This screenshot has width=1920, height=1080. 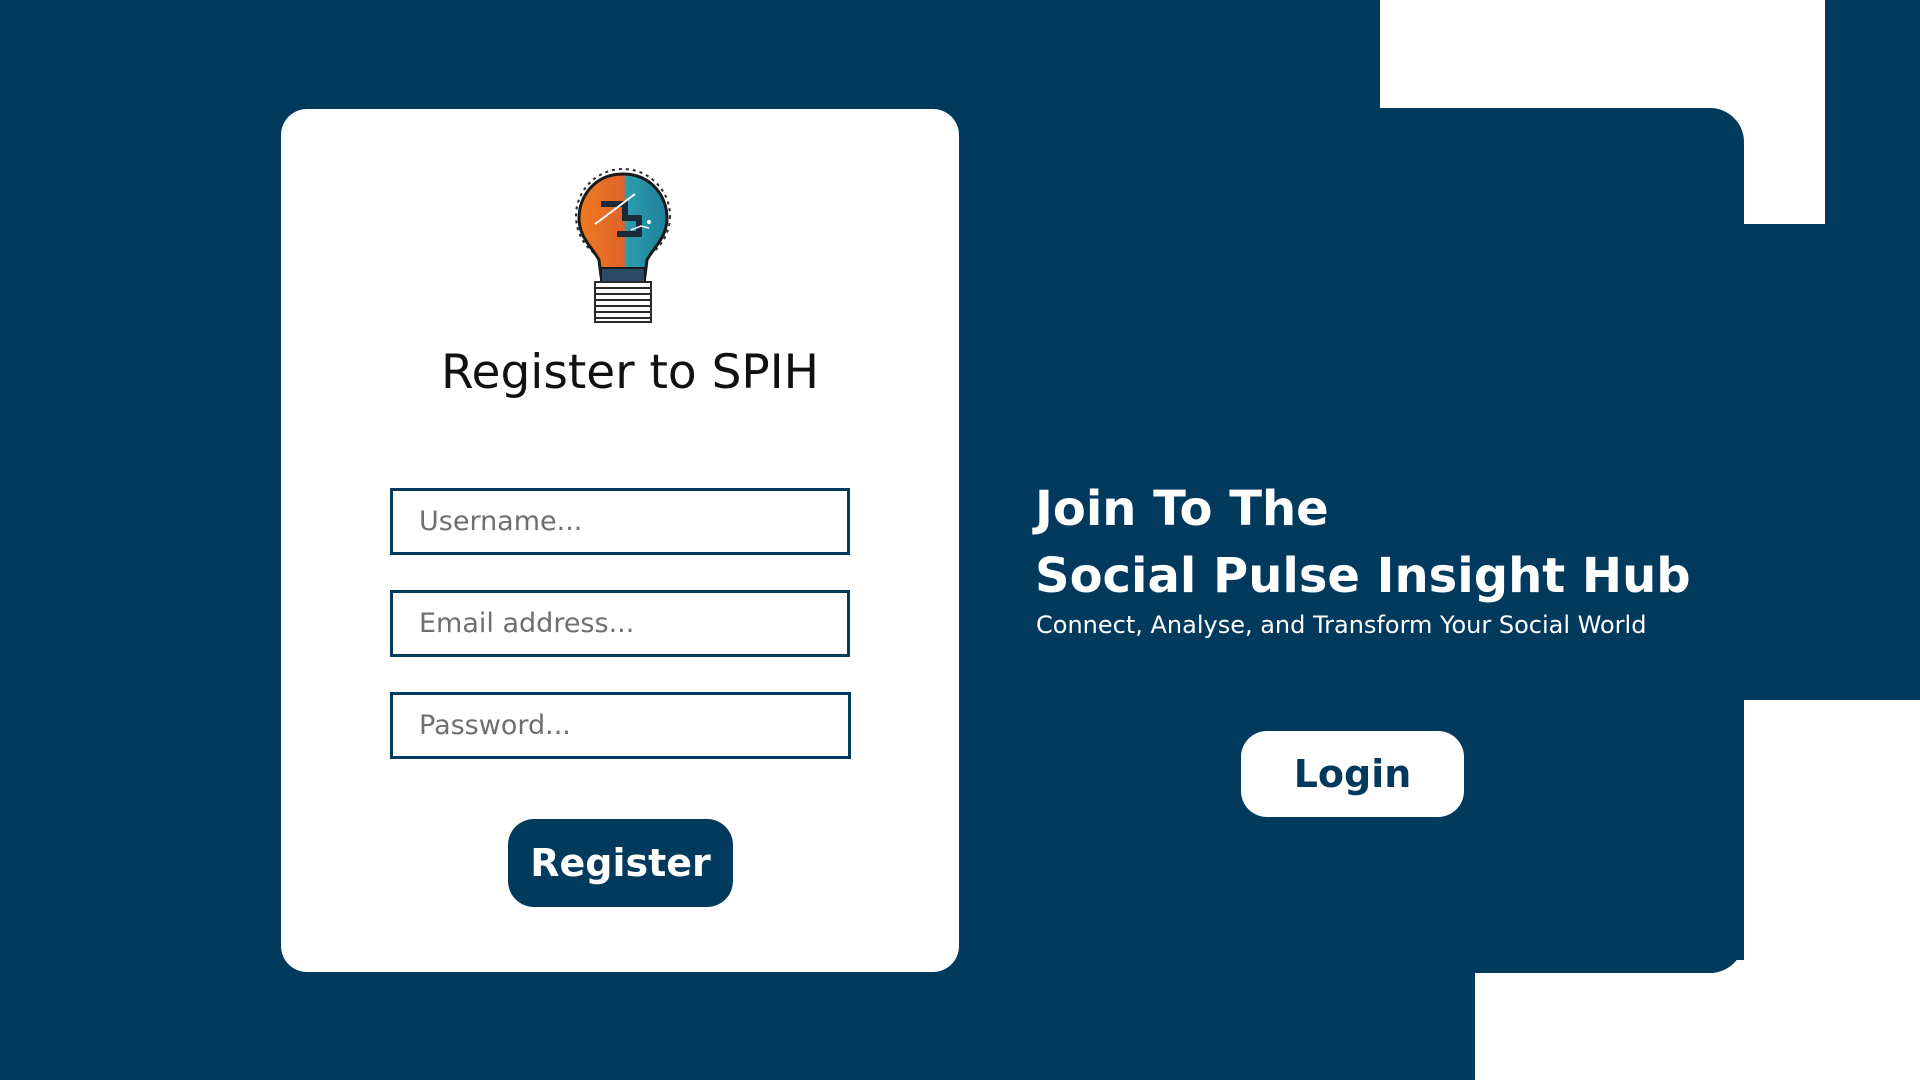 What do you see at coordinates (1182, 509) in the screenshot?
I see `headline-line-1: Join To The` at bounding box center [1182, 509].